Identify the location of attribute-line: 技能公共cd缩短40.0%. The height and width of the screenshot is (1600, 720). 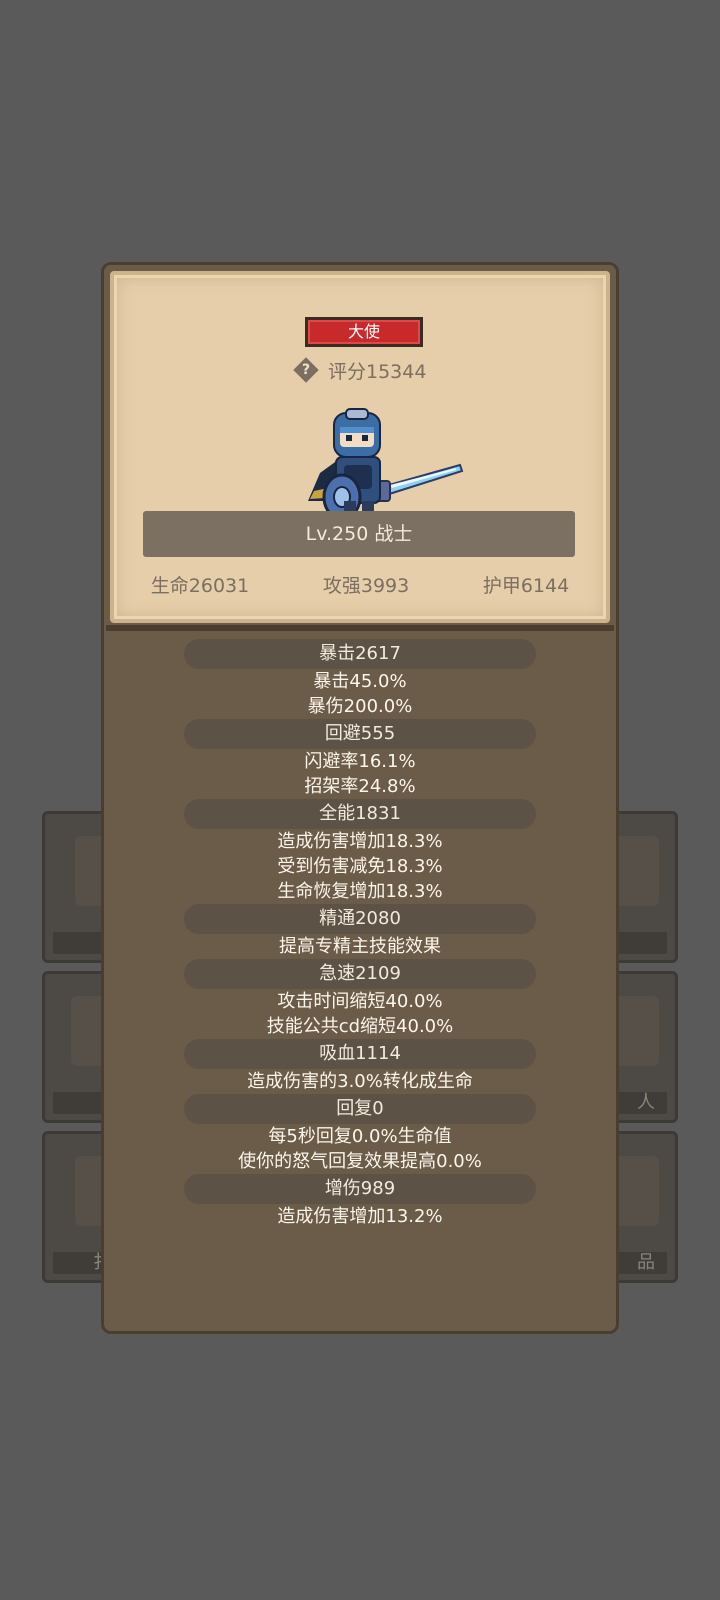
(360, 1026).